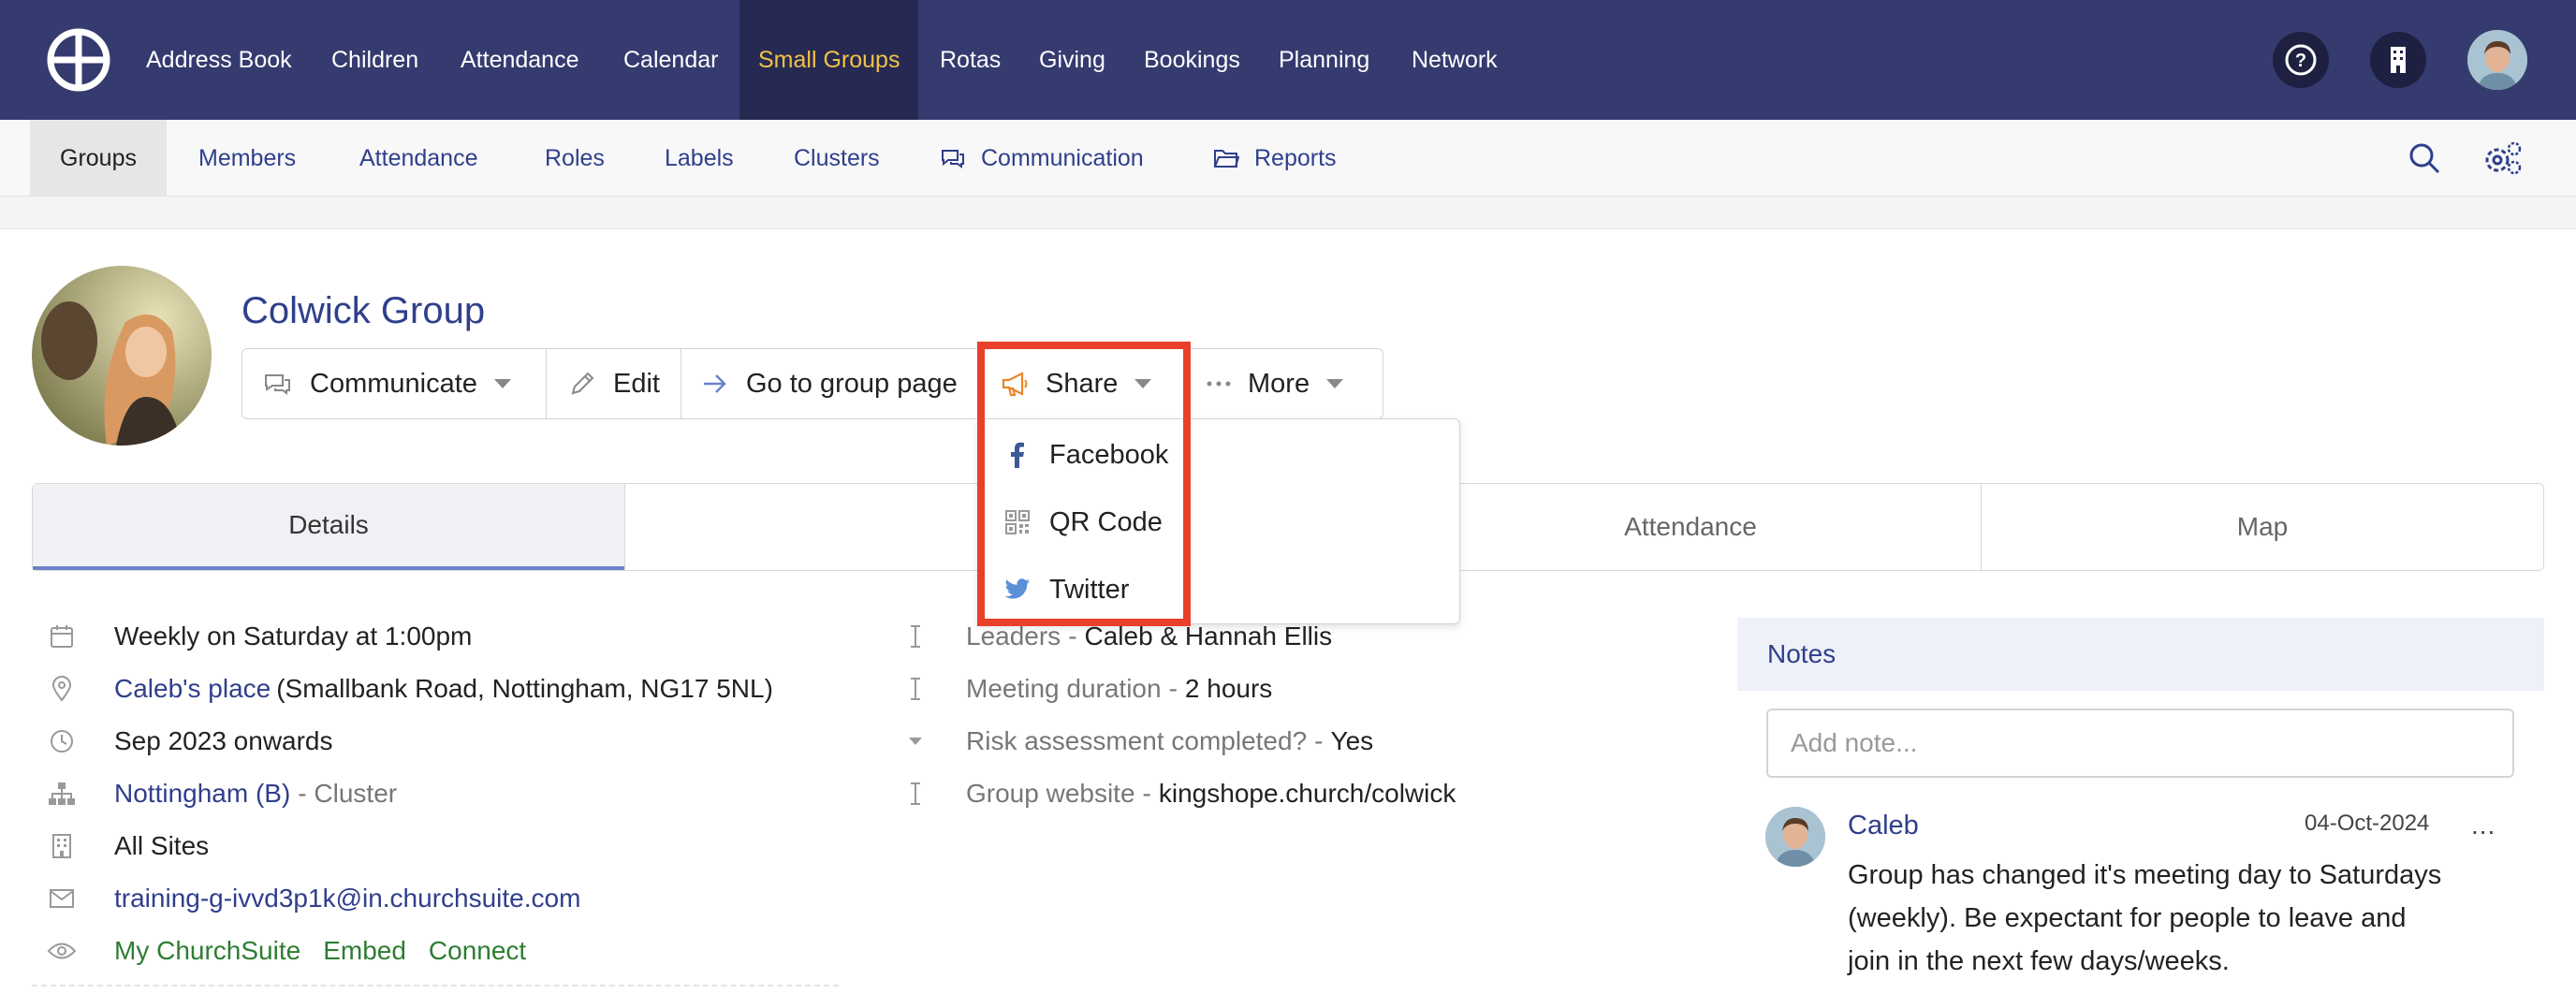 The image size is (2576, 994). I want to click on detail-schedule: Weekly on Saturday at 1:00pm, so click(258, 636).